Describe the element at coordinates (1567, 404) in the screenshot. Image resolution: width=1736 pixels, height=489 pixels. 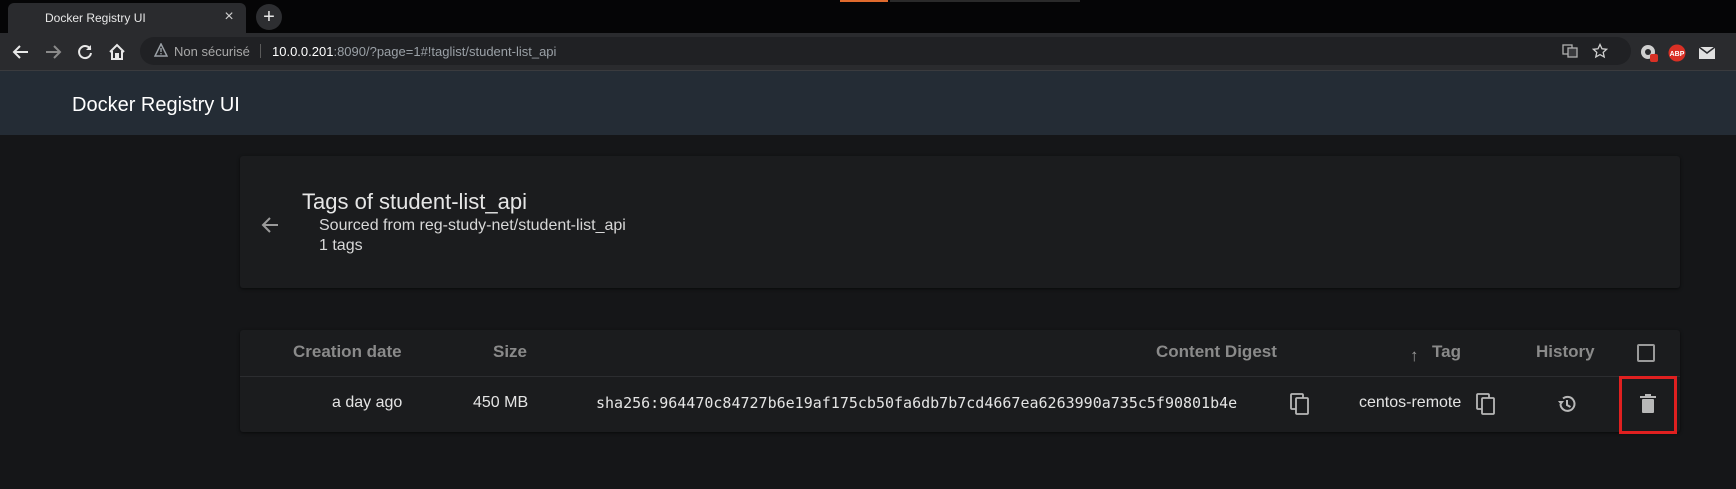
I see `history-icon` at that location.